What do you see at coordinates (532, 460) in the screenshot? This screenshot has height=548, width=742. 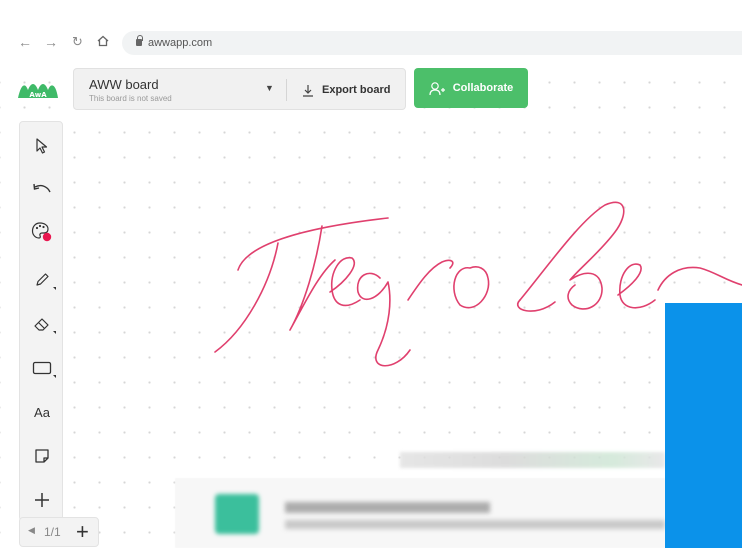 I see `blurred-content` at bounding box center [532, 460].